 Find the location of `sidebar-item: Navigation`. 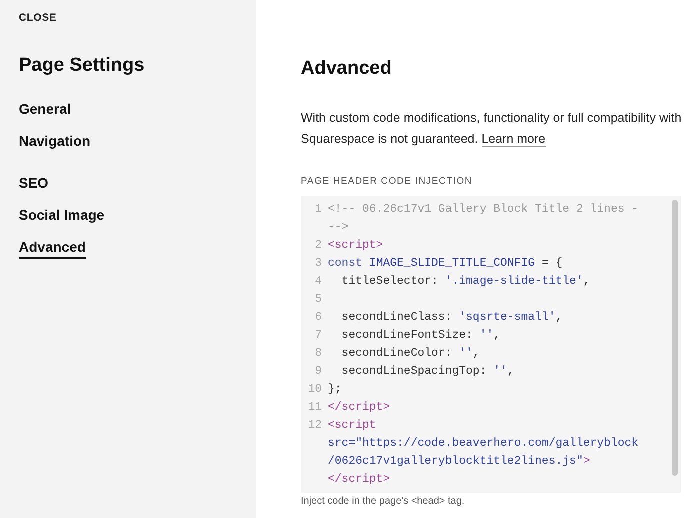

sidebar-item: Navigation is located at coordinates (55, 143).